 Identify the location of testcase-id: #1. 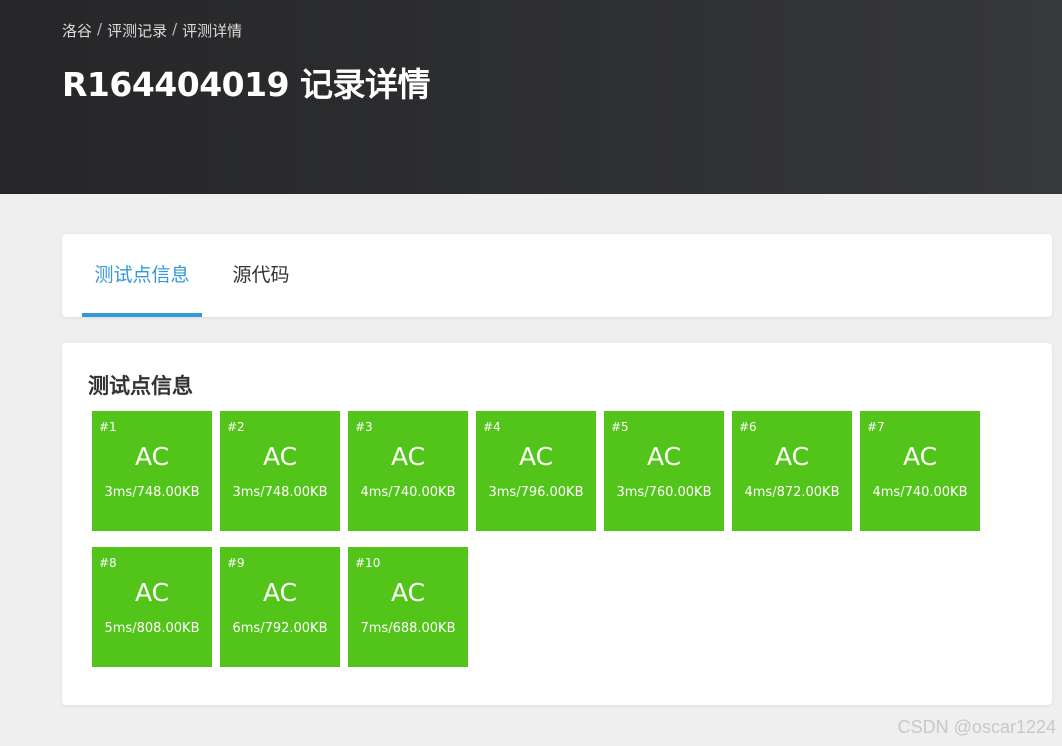
(108, 427).